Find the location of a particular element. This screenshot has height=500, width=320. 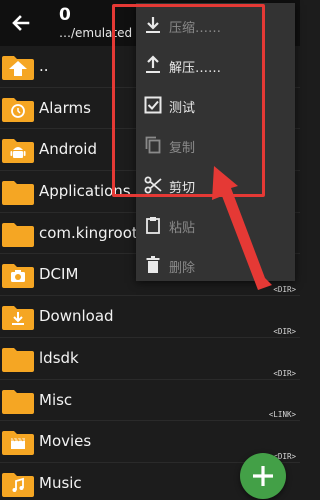

menu-item-label: 剪切 is located at coordinates (182, 188).